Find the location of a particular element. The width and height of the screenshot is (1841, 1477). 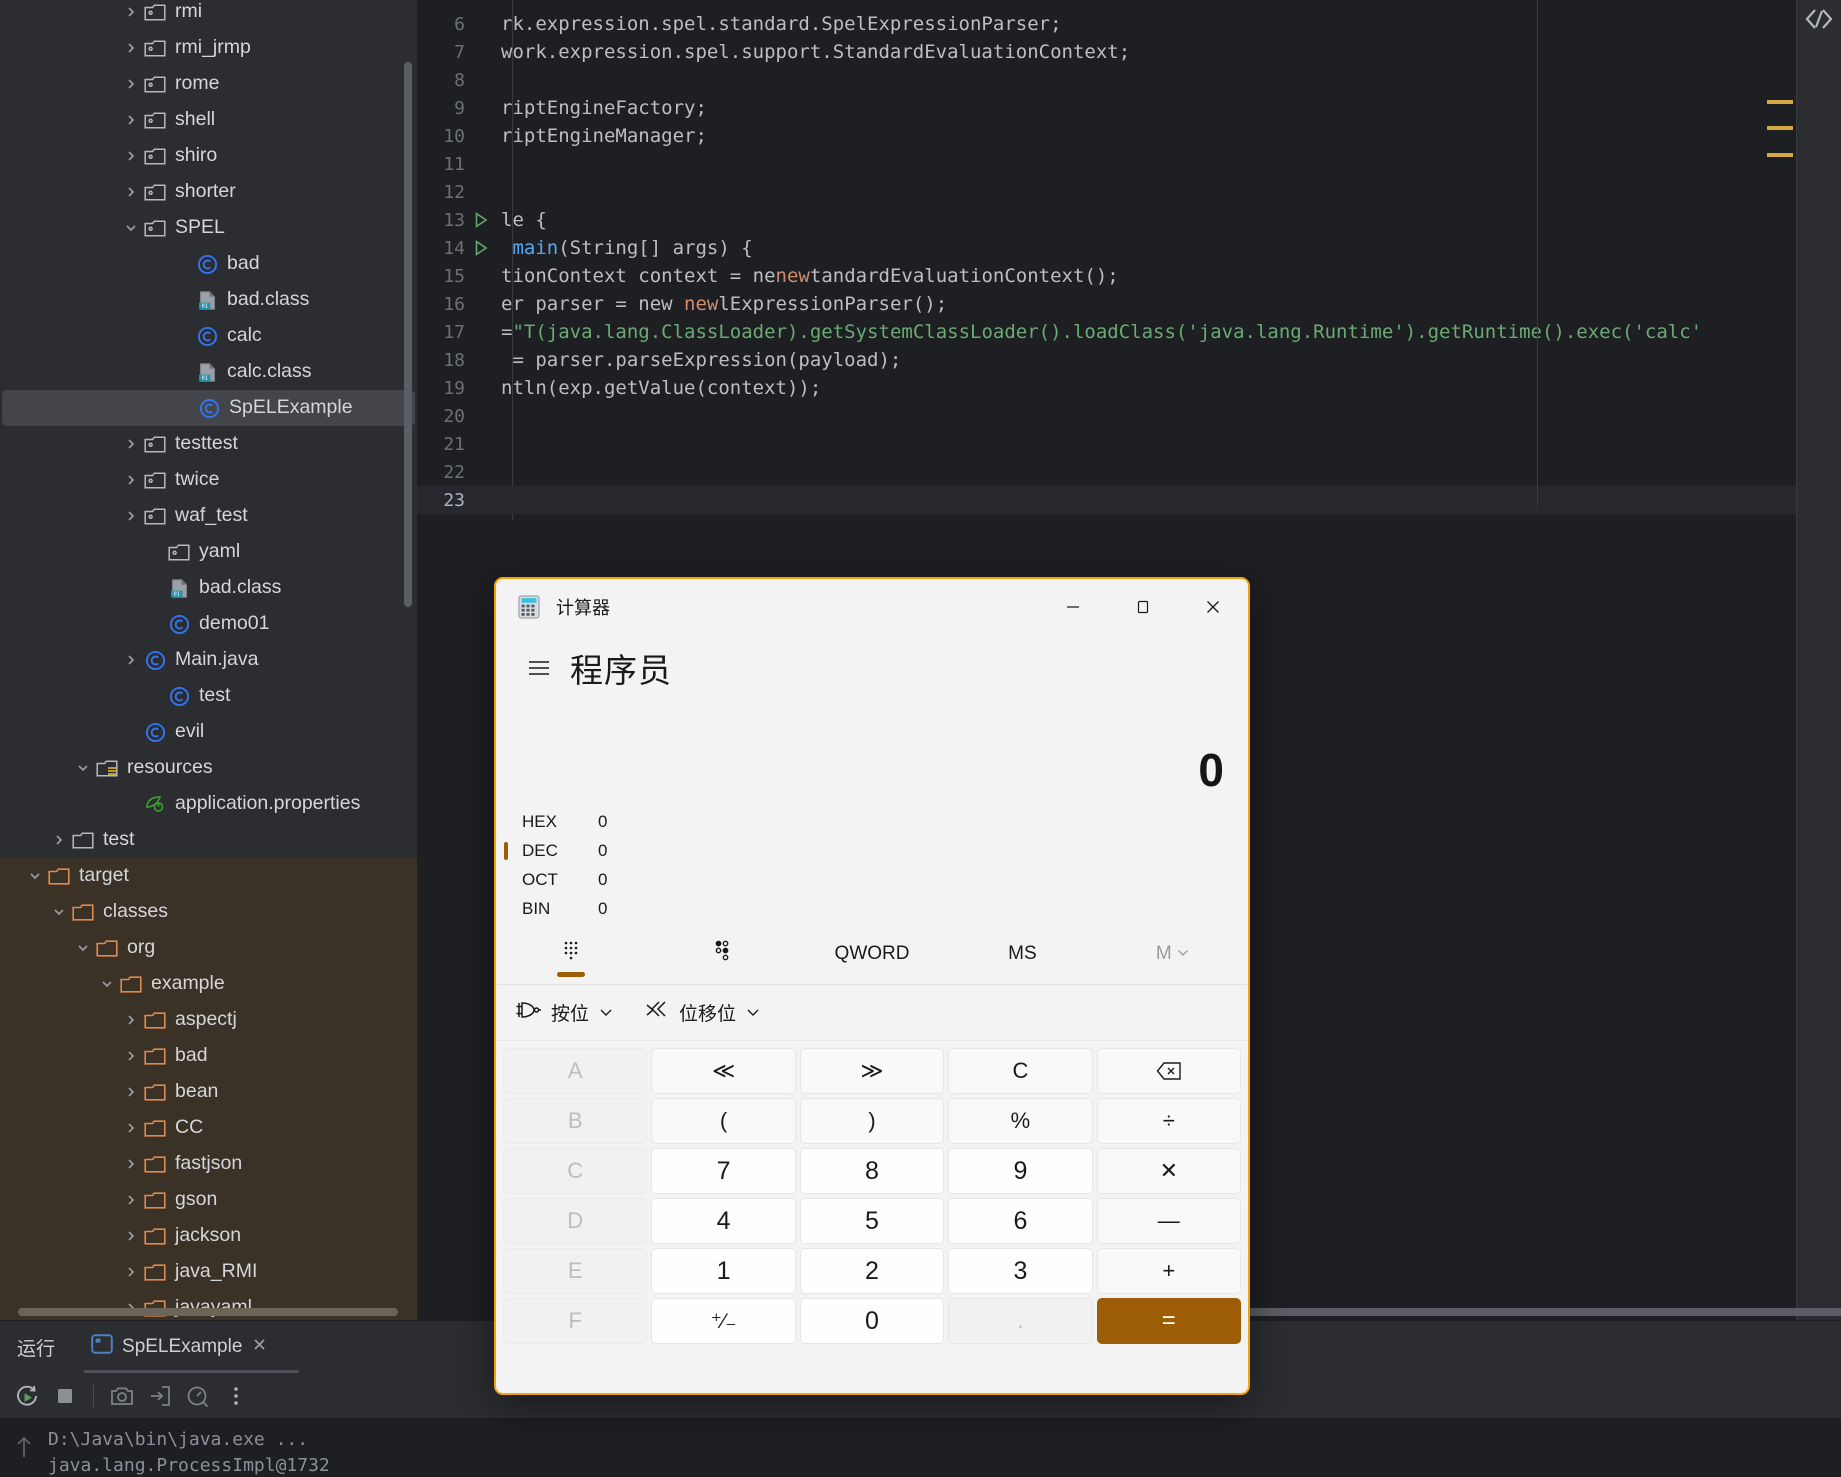

maximize-button is located at coordinates (1143, 607).